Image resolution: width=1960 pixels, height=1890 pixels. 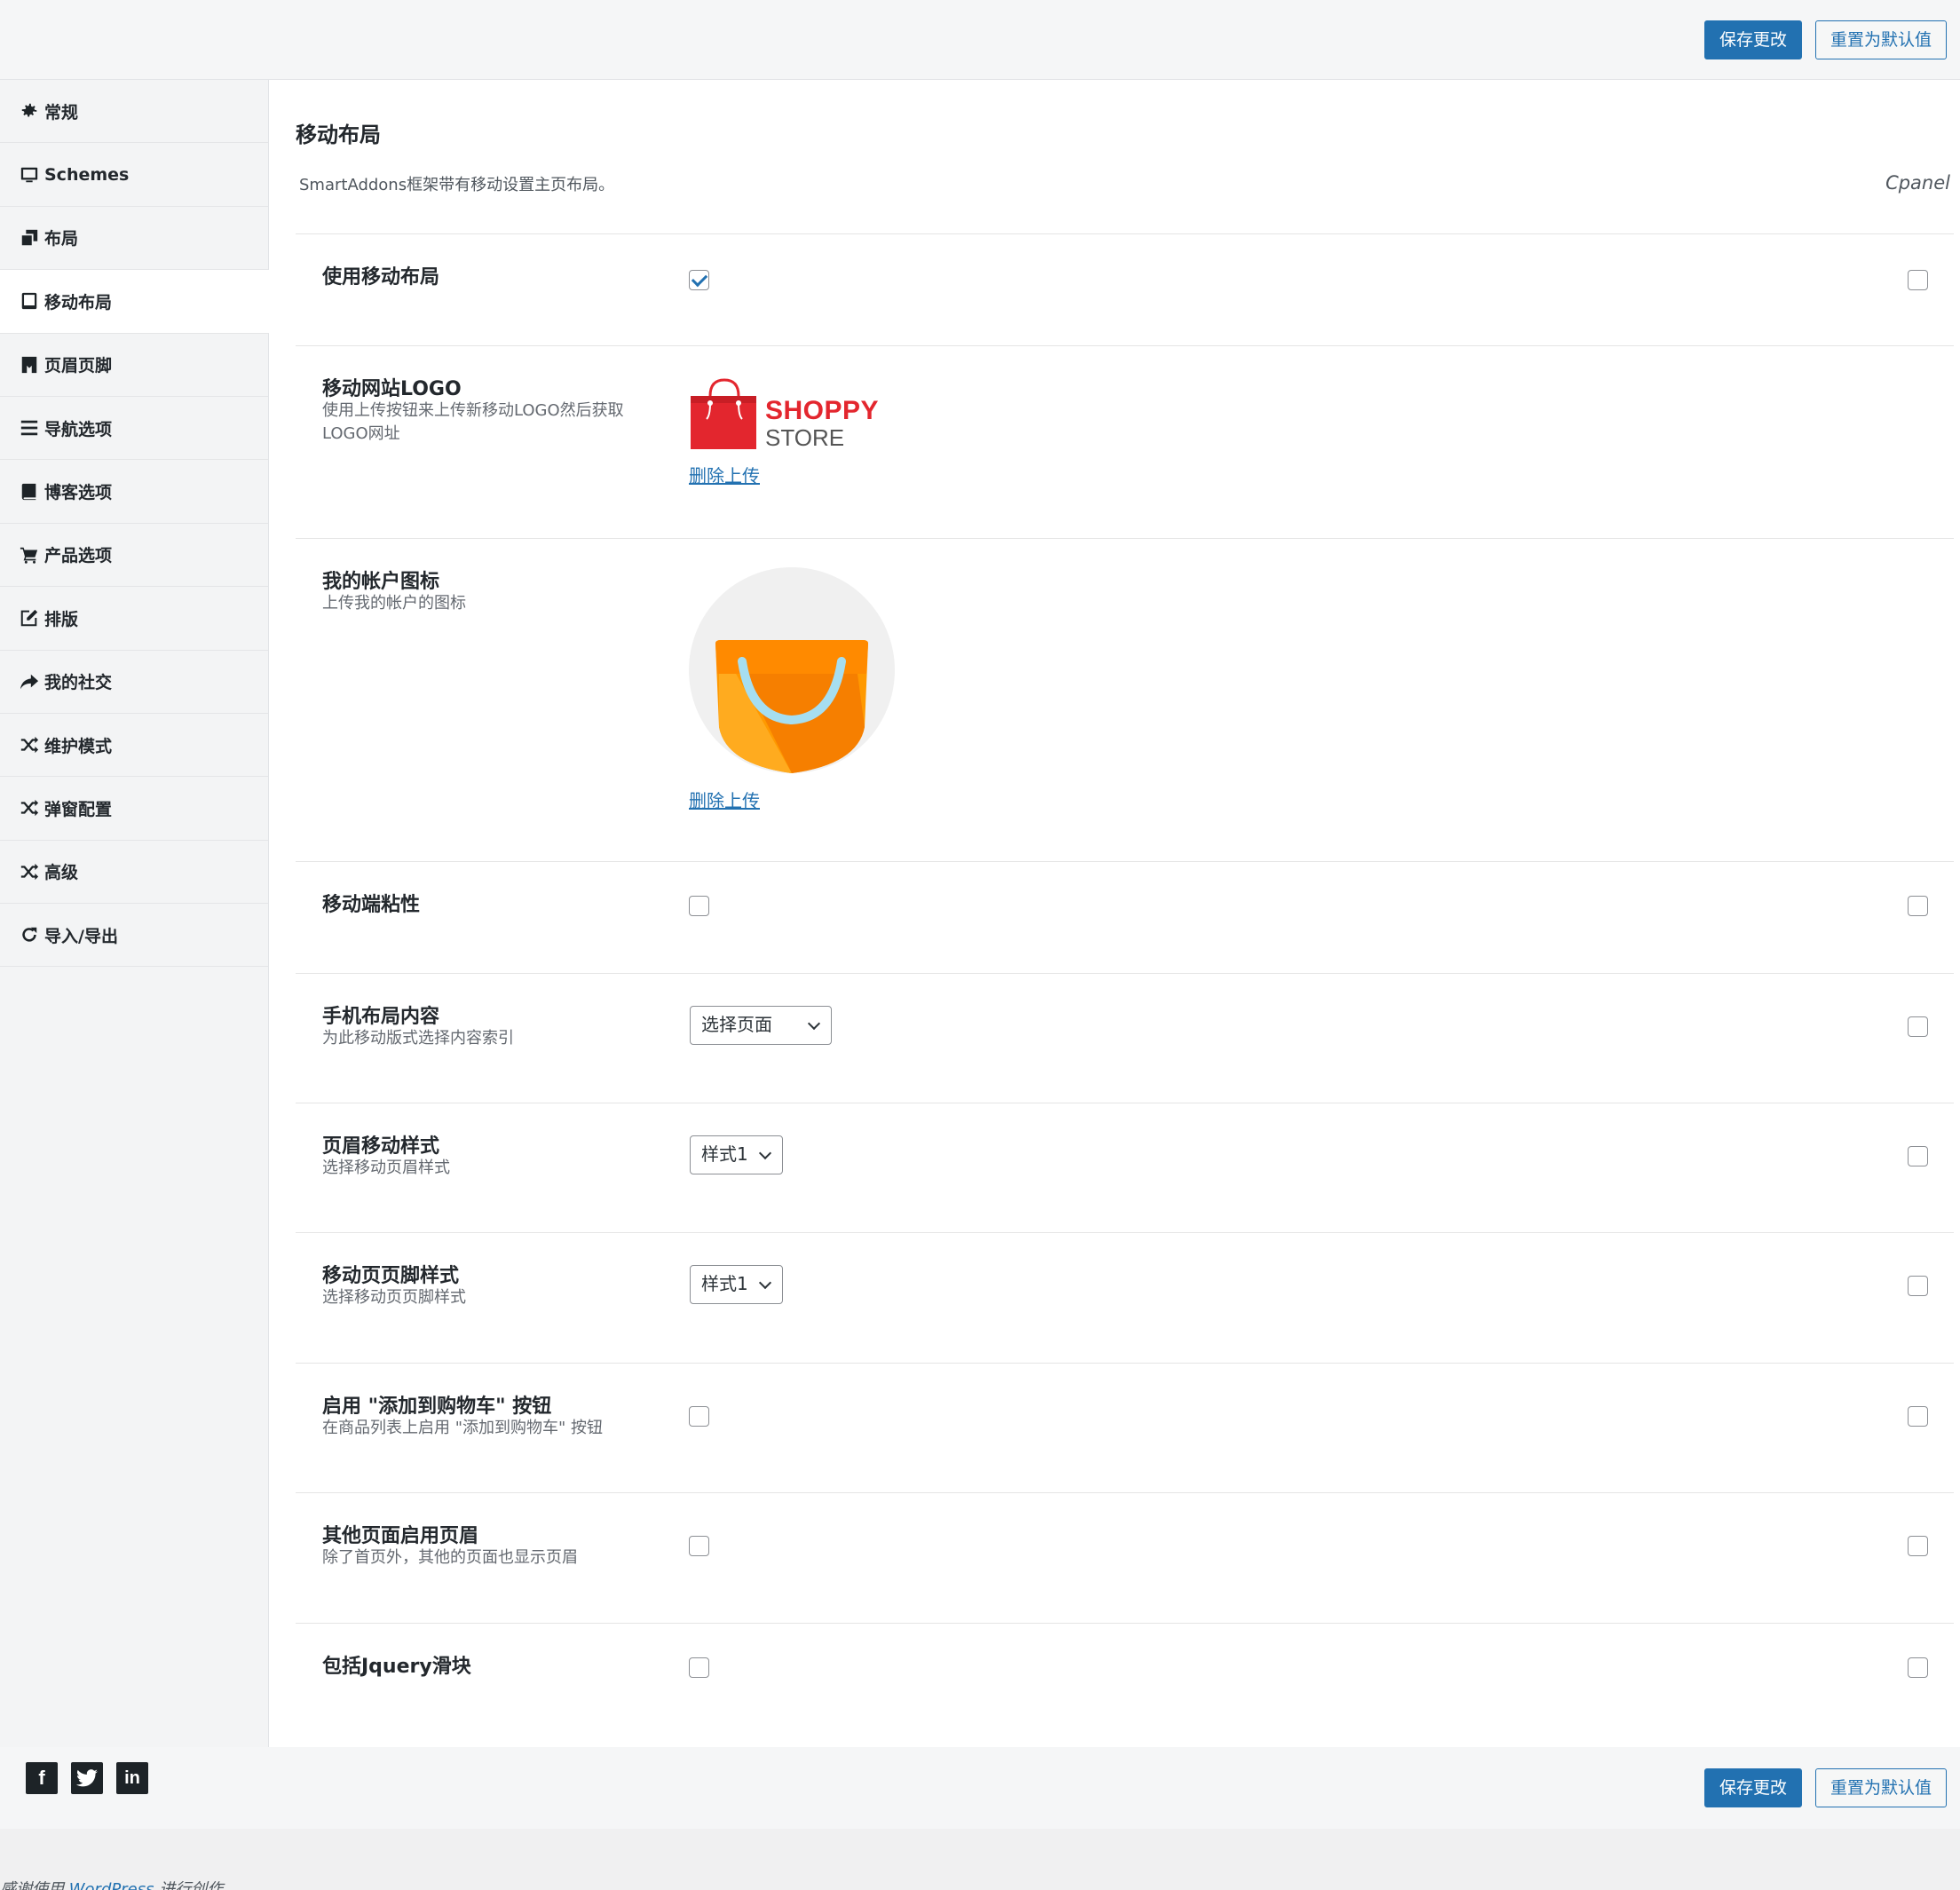 What do you see at coordinates (78, 683) in the screenshot?
I see `sidebar-item-label: 我的社交` at bounding box center [78, 683].